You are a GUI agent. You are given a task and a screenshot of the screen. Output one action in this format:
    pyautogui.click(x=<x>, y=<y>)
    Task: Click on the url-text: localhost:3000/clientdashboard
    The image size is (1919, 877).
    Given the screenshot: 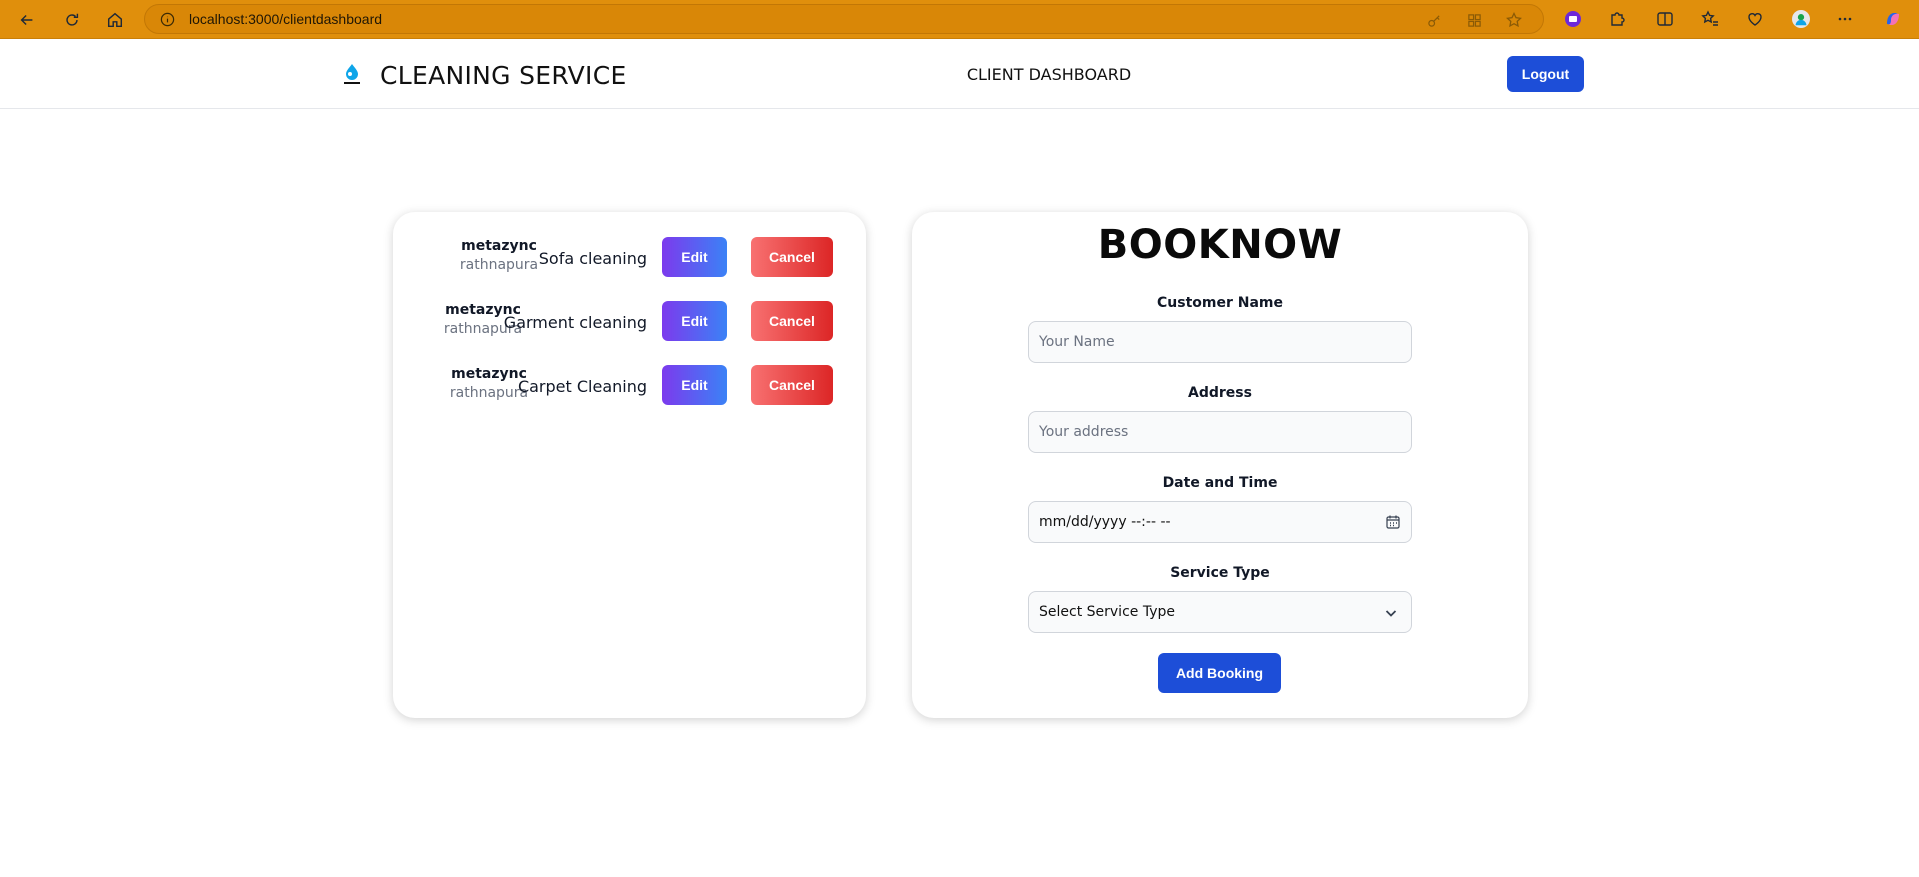 What is the action you would take?
    pyautogui.click(x=285, y=19)
    